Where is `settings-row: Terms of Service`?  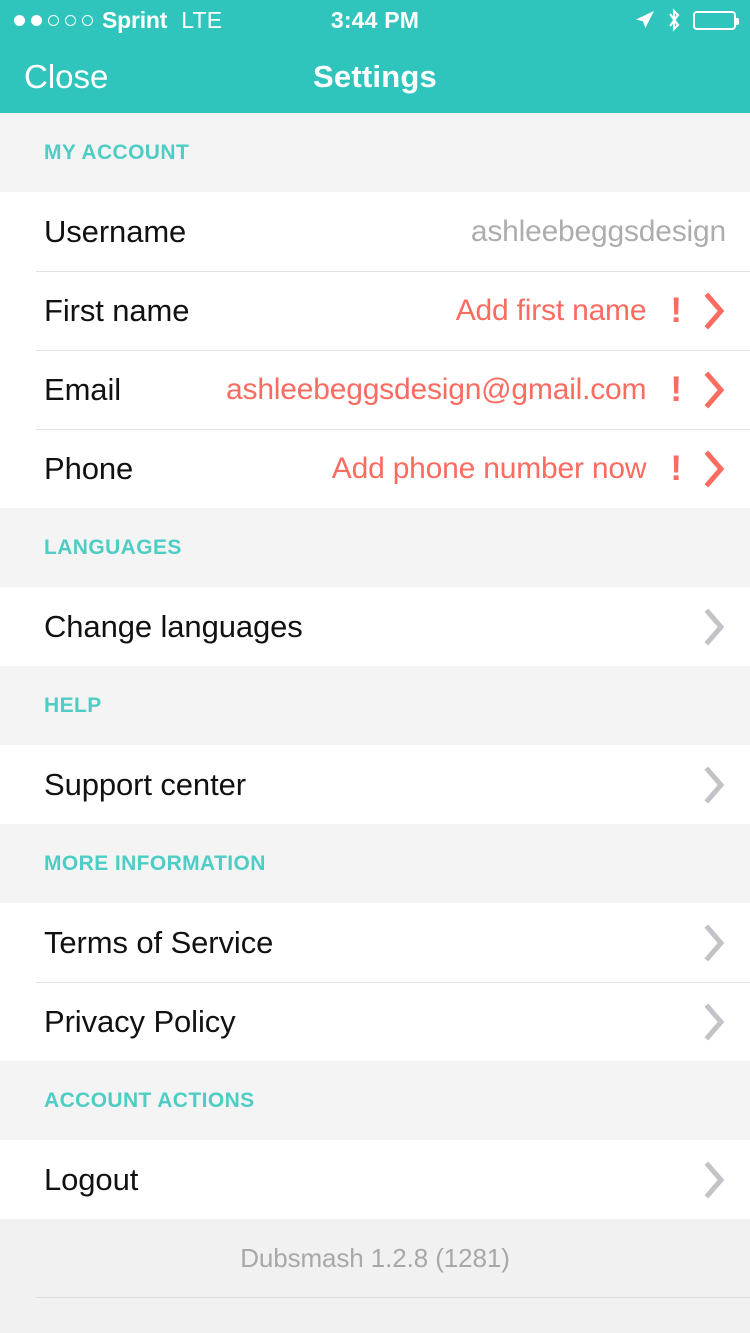 settings-row: Terms of Service is located at coordinates (375, 942).